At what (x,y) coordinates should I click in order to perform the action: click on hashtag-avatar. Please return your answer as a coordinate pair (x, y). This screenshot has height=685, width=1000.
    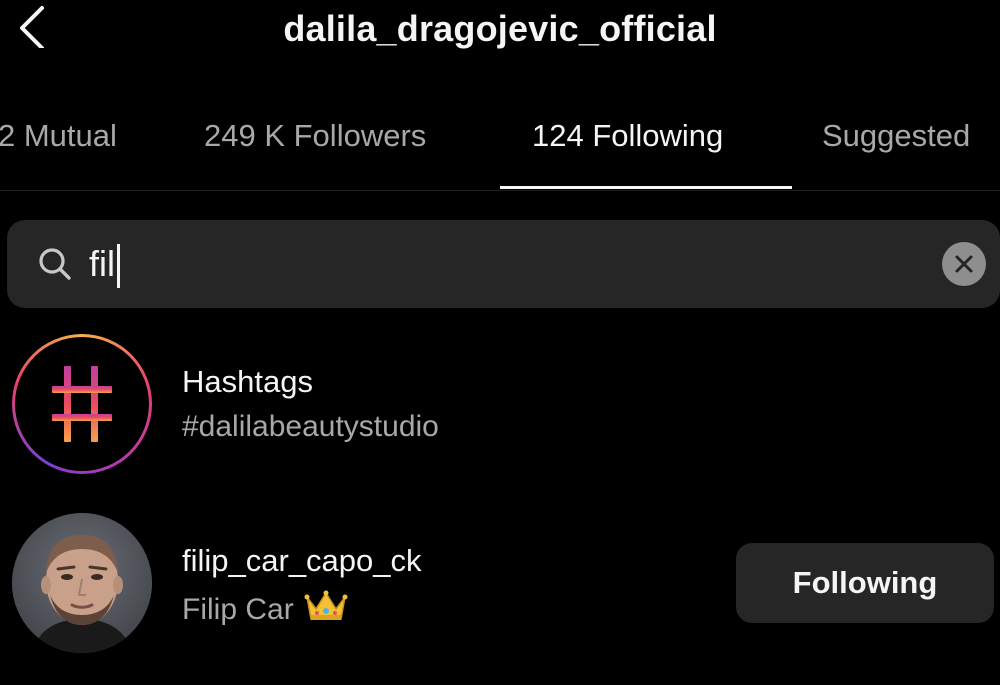
    Looking at the image, I should click on (82, 404).